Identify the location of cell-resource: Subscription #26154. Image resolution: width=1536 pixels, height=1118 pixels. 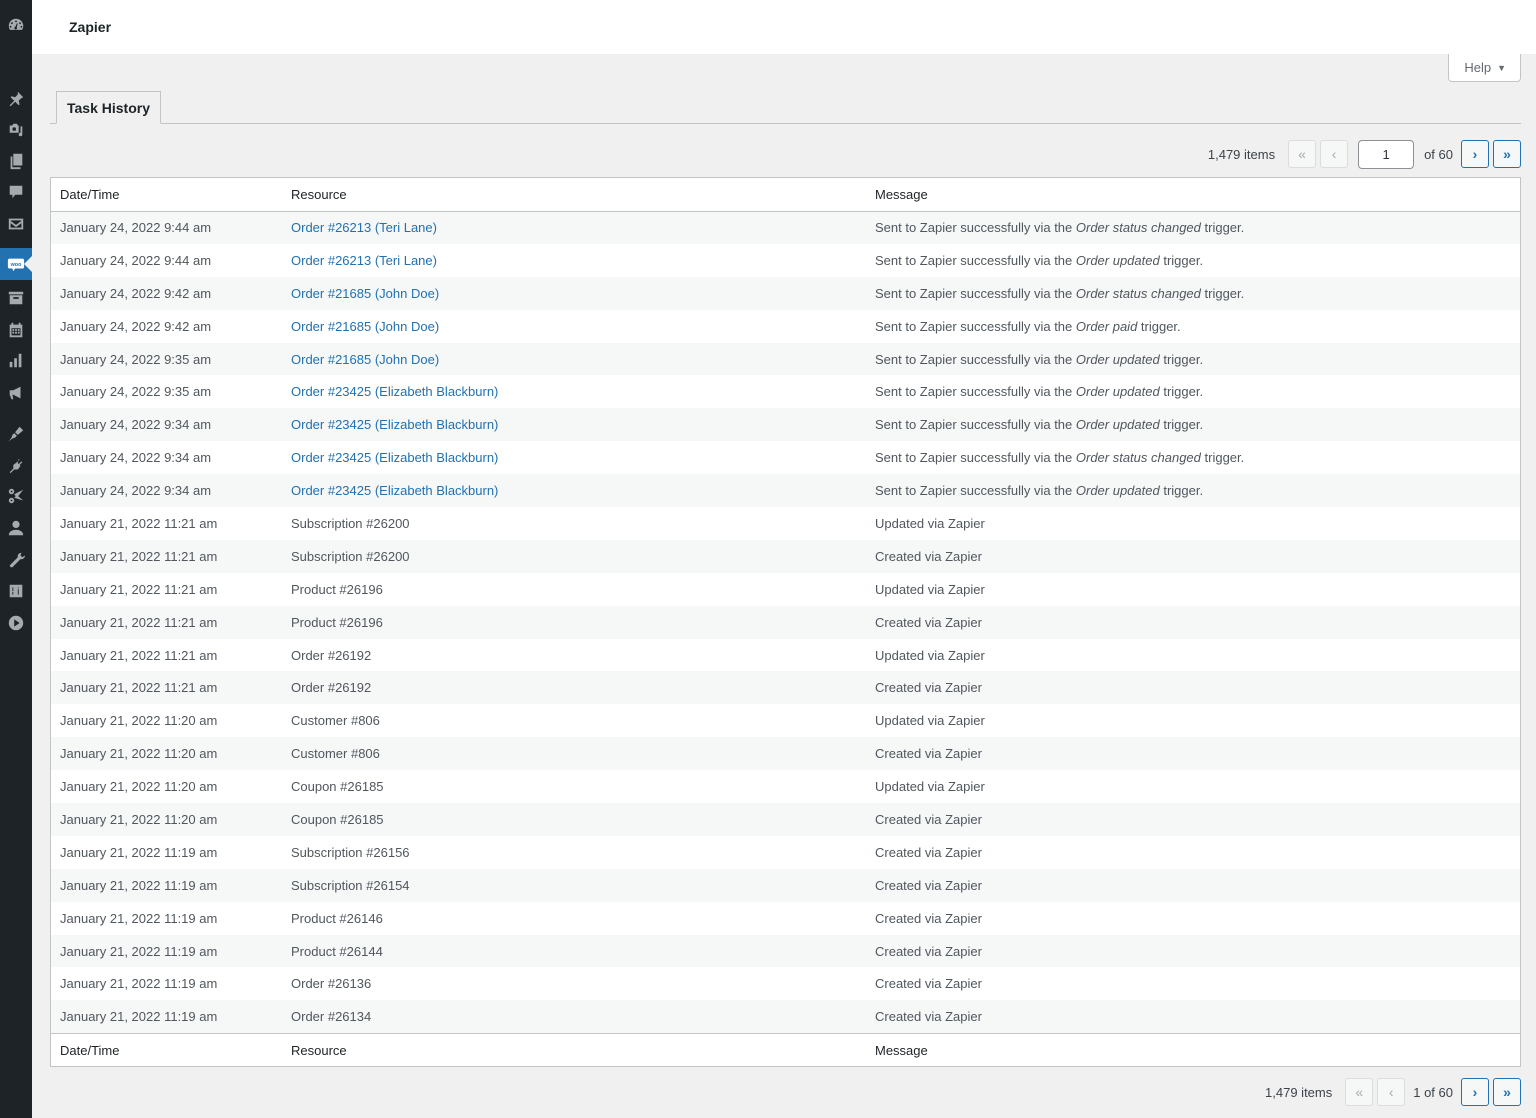
(574, 885).